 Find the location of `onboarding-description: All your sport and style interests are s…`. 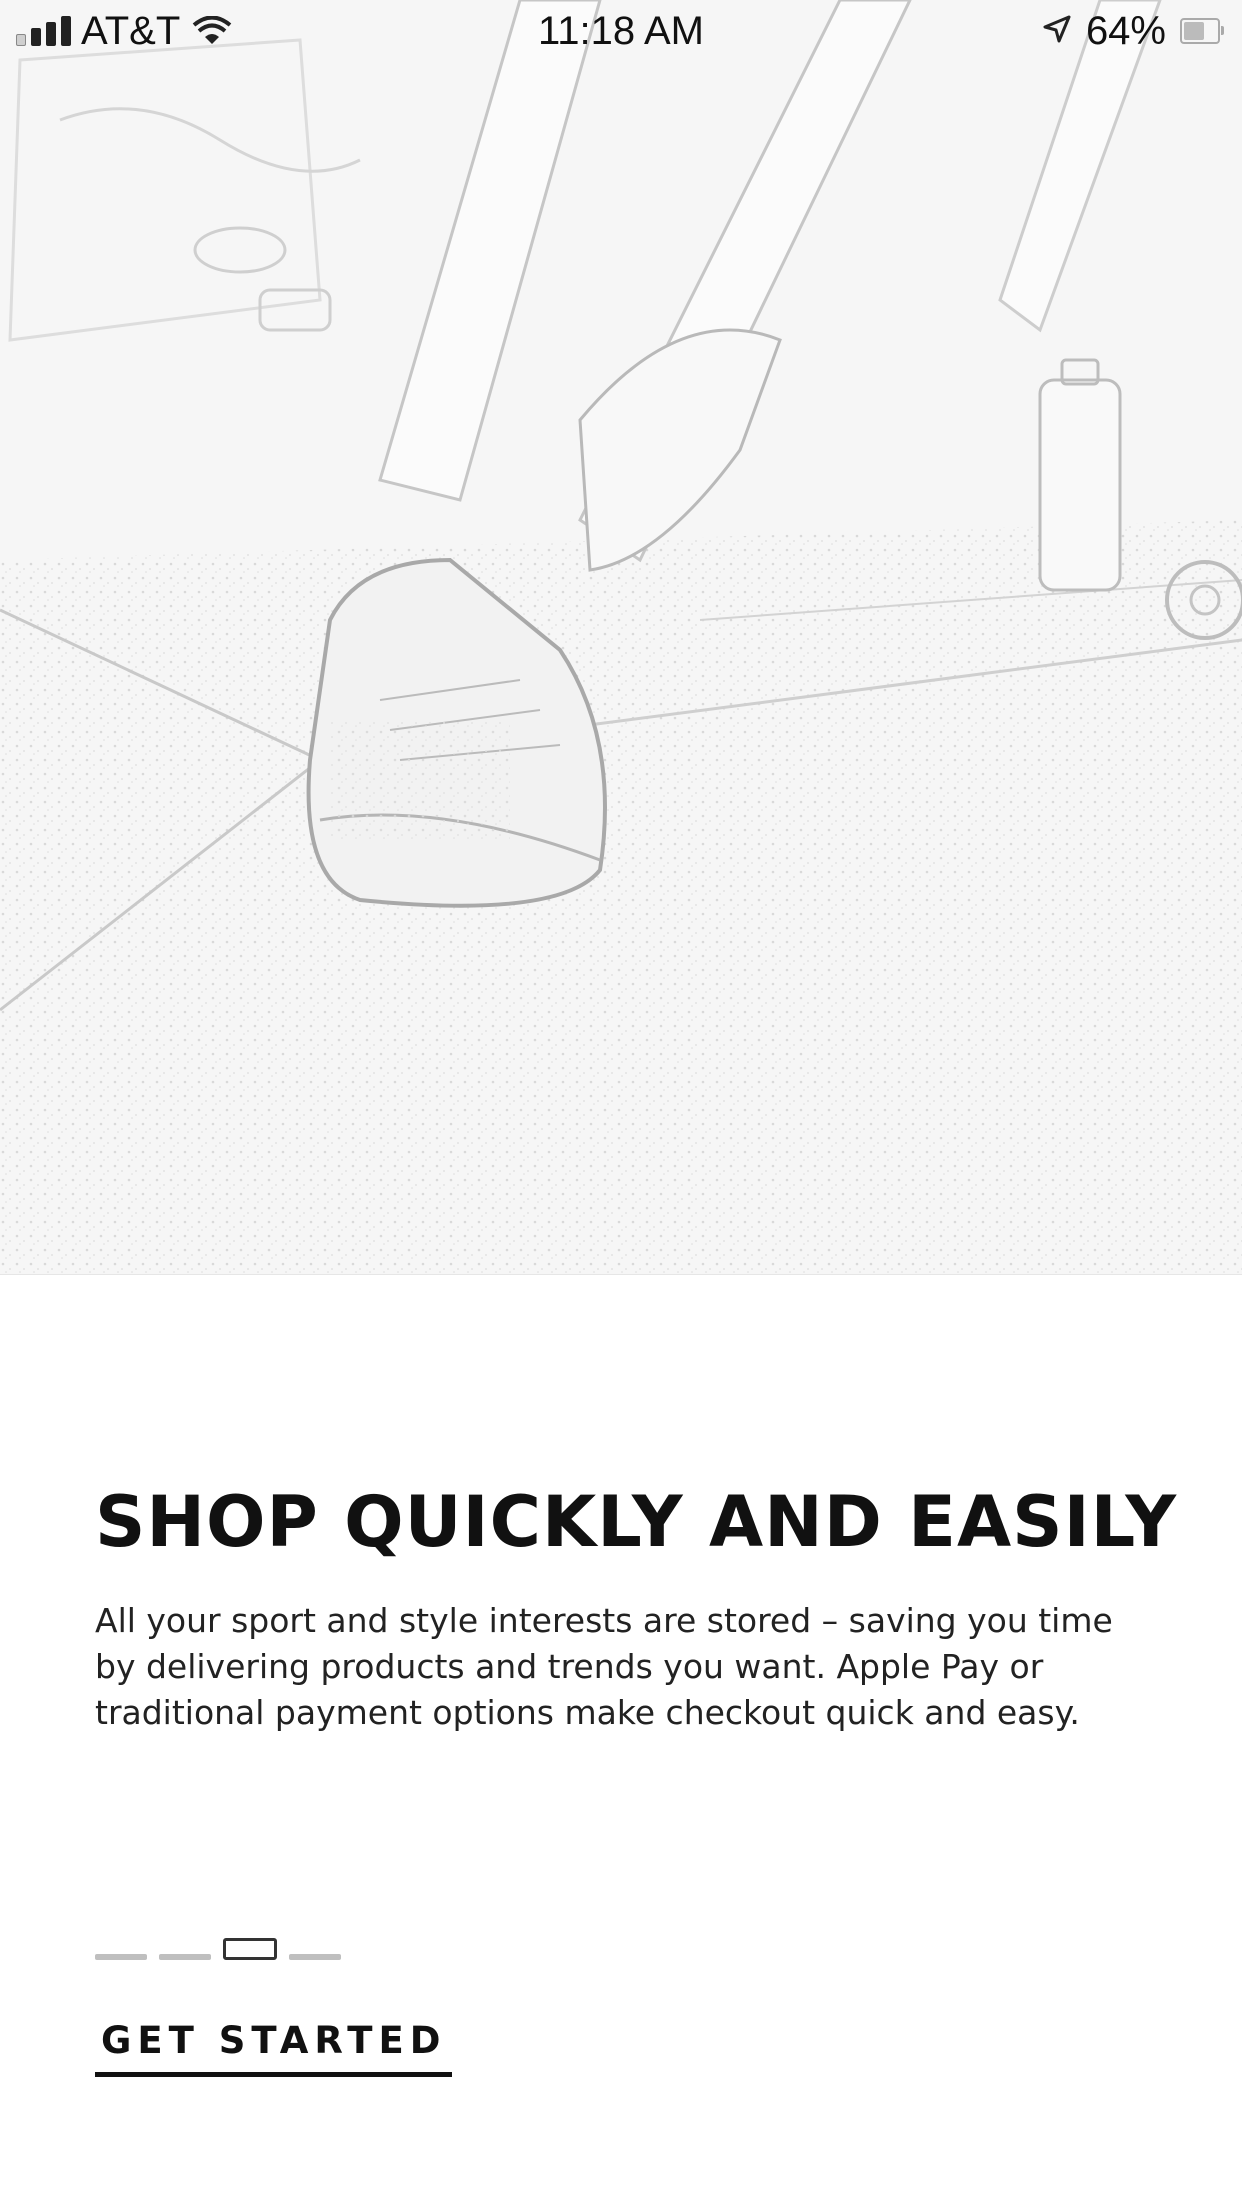

onboarding-description: All your sport and style interests are s… is located at coordinates (604, 1666).